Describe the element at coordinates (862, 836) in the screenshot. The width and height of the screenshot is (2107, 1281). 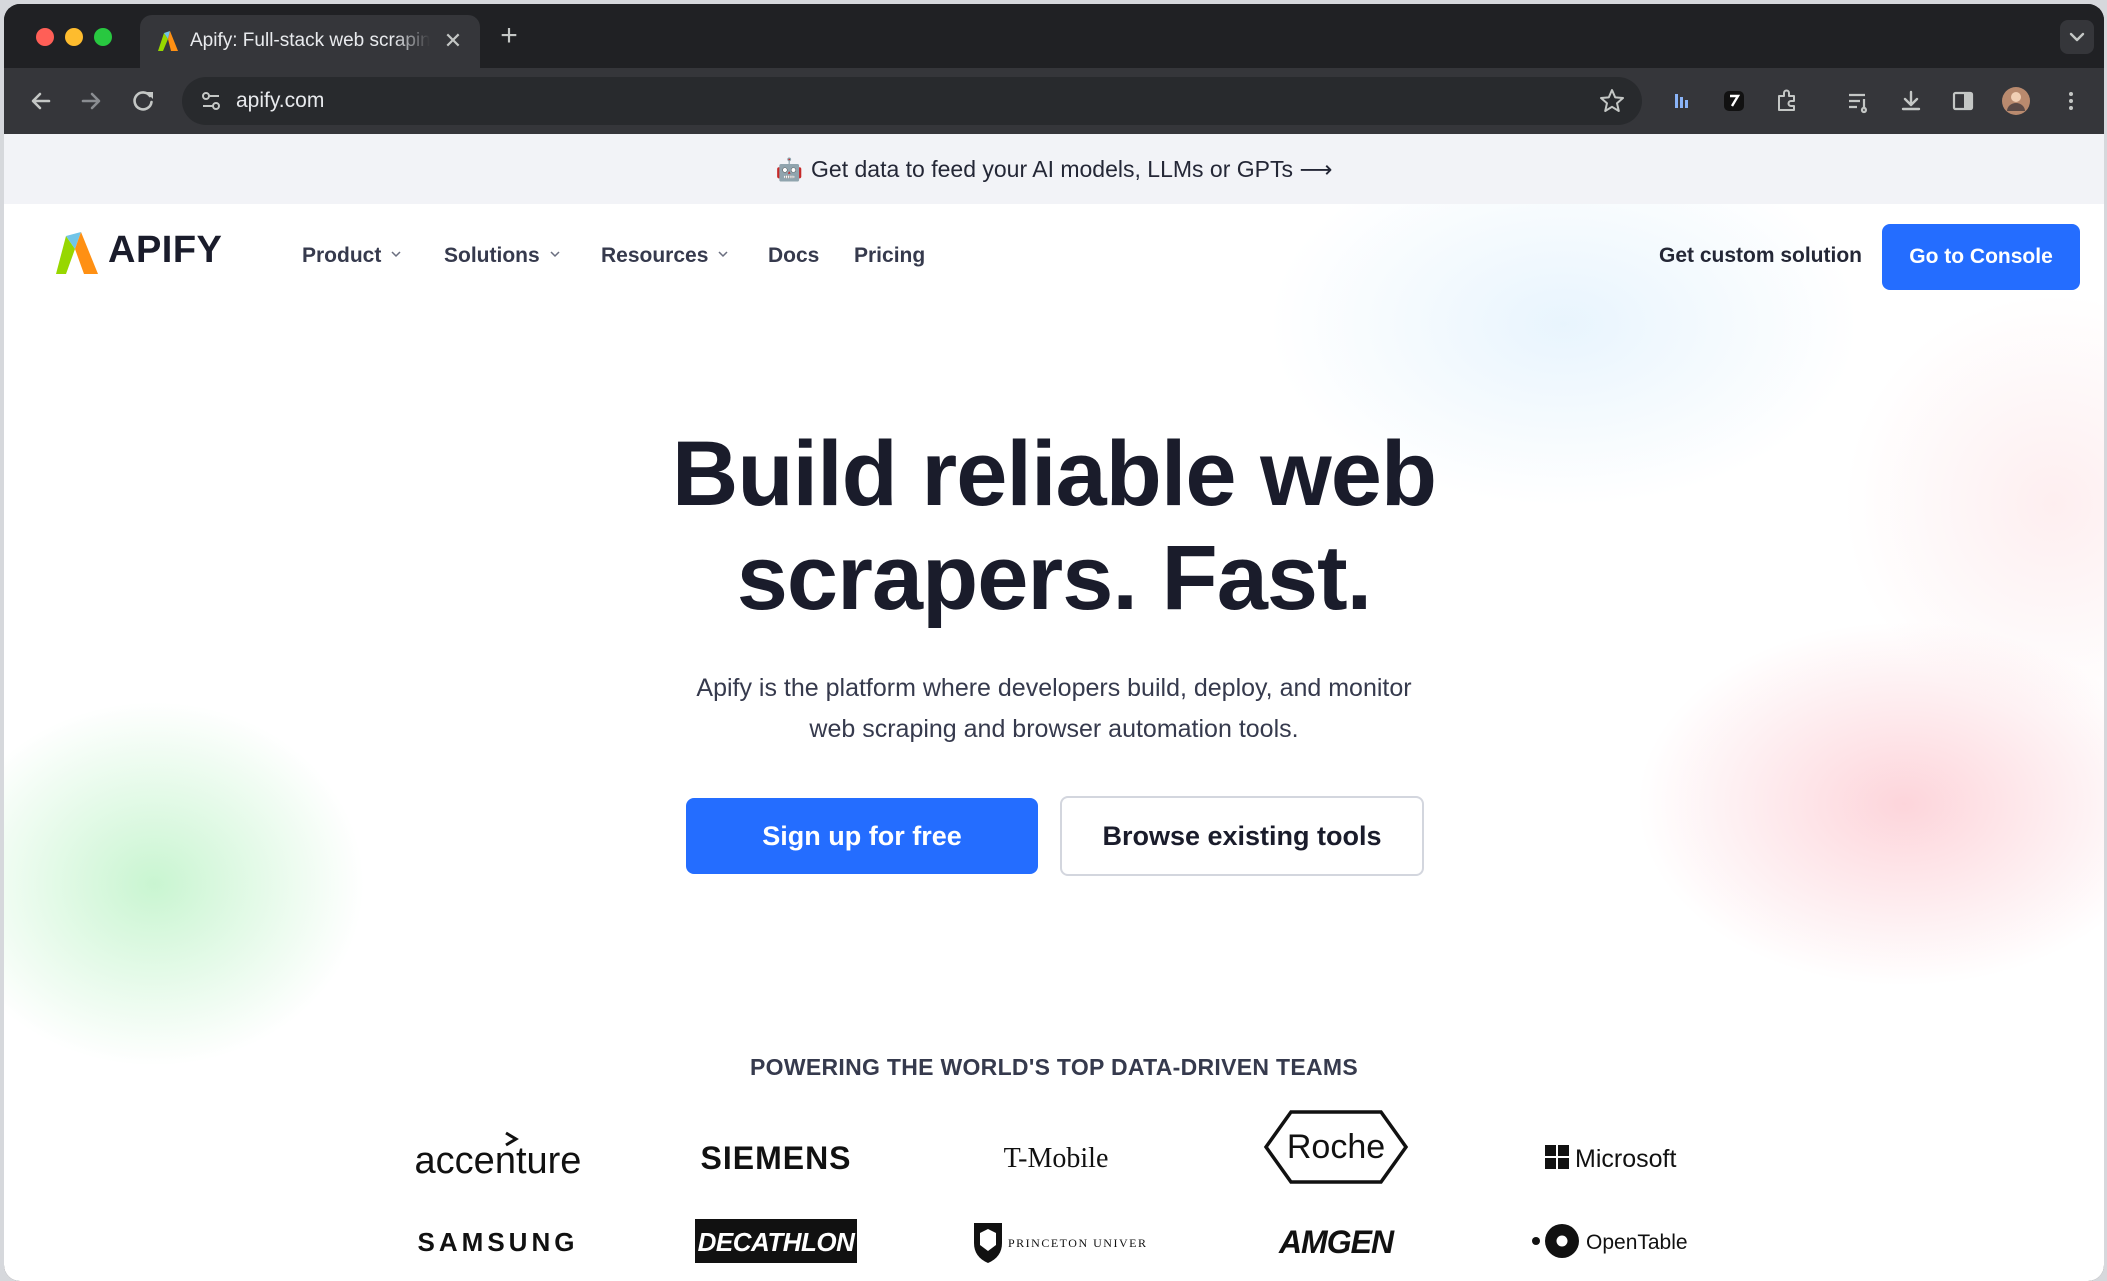
I see `sign-up-button: Sign up for free` at that location.